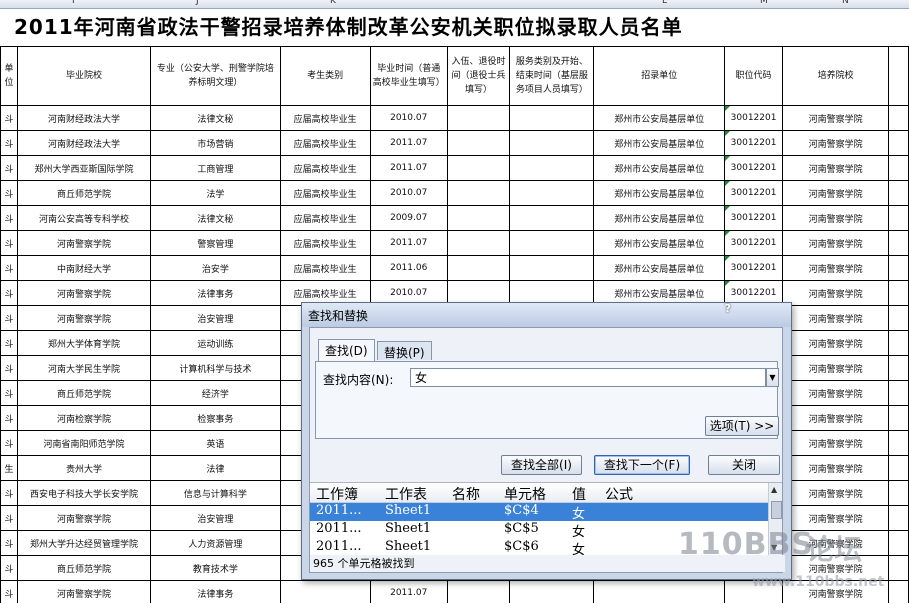  What do you see at coordinates (774, 547) in the screenshot?
I see `scroll-down-icon: ▼` at bounding box center [774, 547].